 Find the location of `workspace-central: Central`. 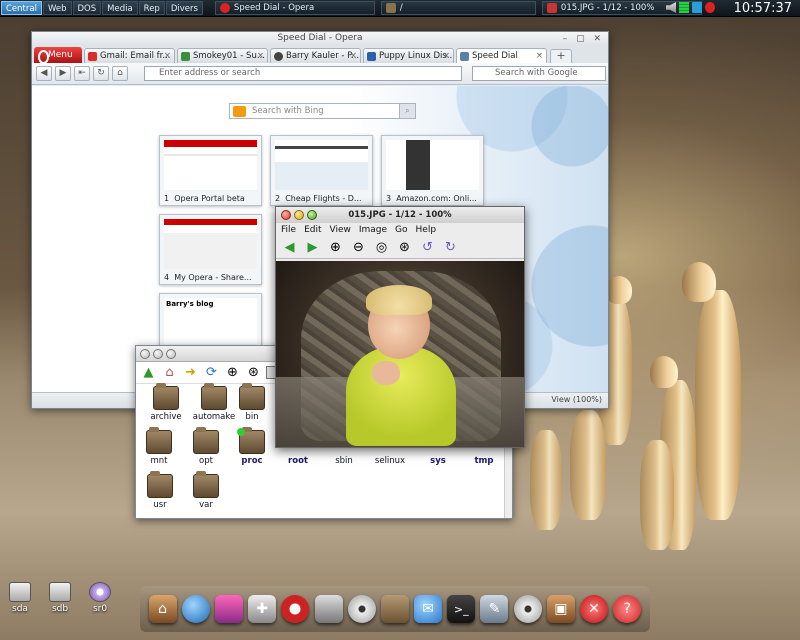

workspace-central: Central is located at coordinates (21, 8).